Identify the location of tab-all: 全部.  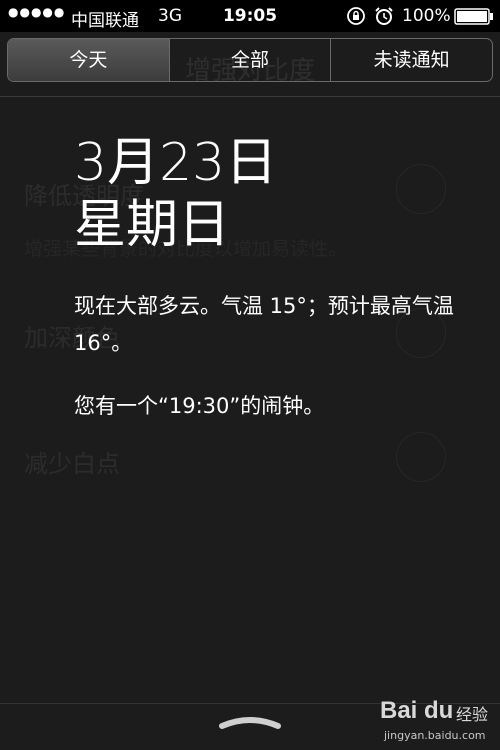
(249, 60).